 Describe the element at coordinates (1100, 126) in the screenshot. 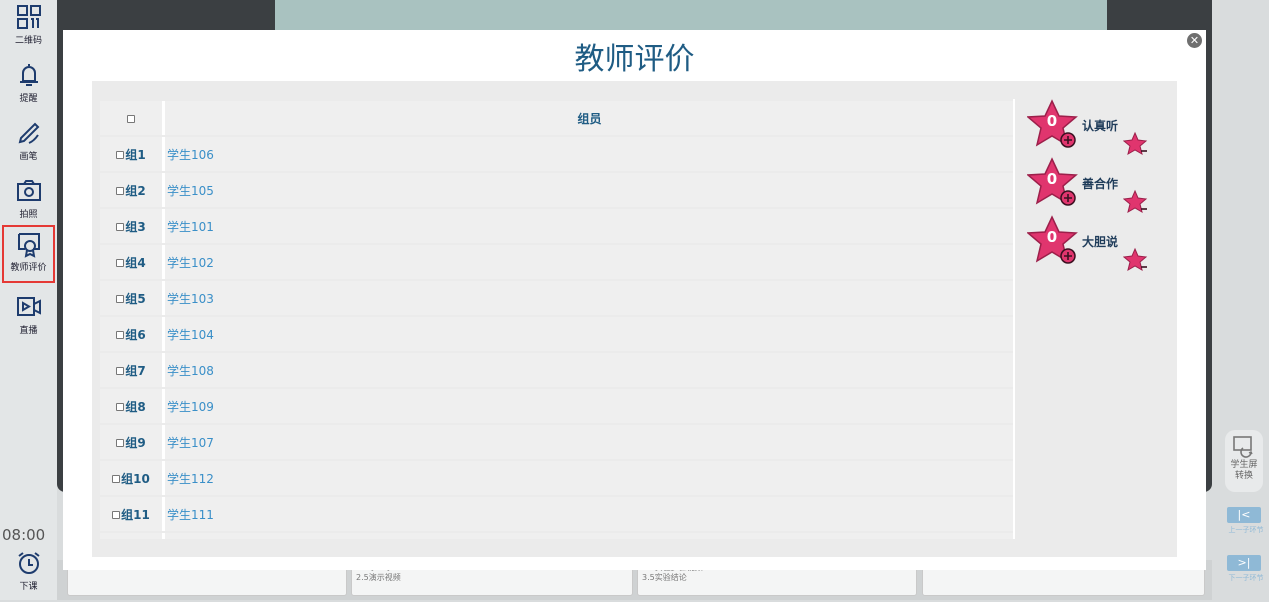

I see `evaluation-name: 认真听` at that location.